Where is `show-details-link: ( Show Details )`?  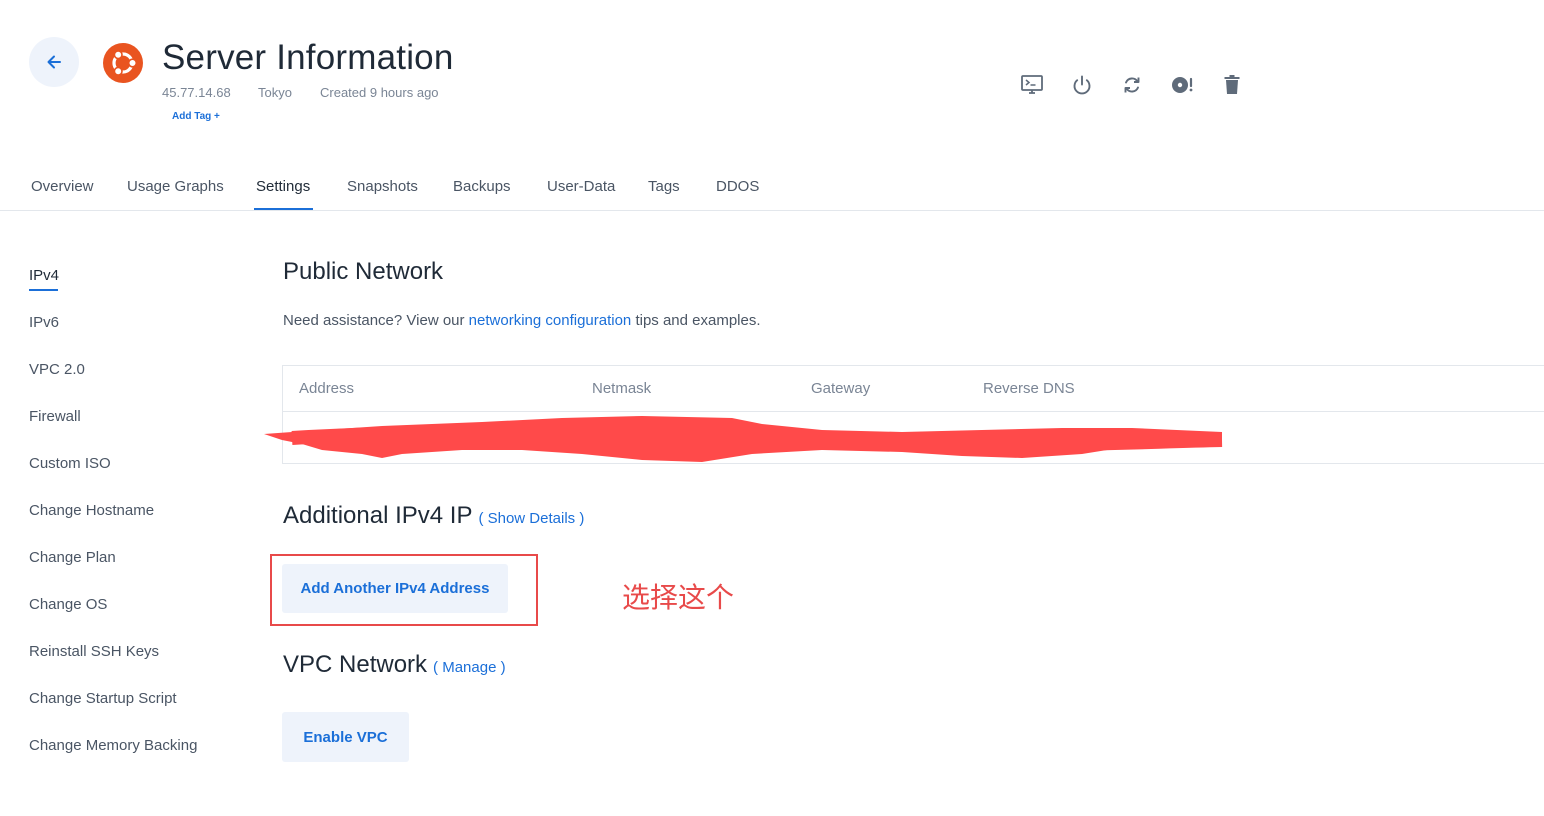
show-details-link: ( Show Details ) is located at coordinates (531, 518).